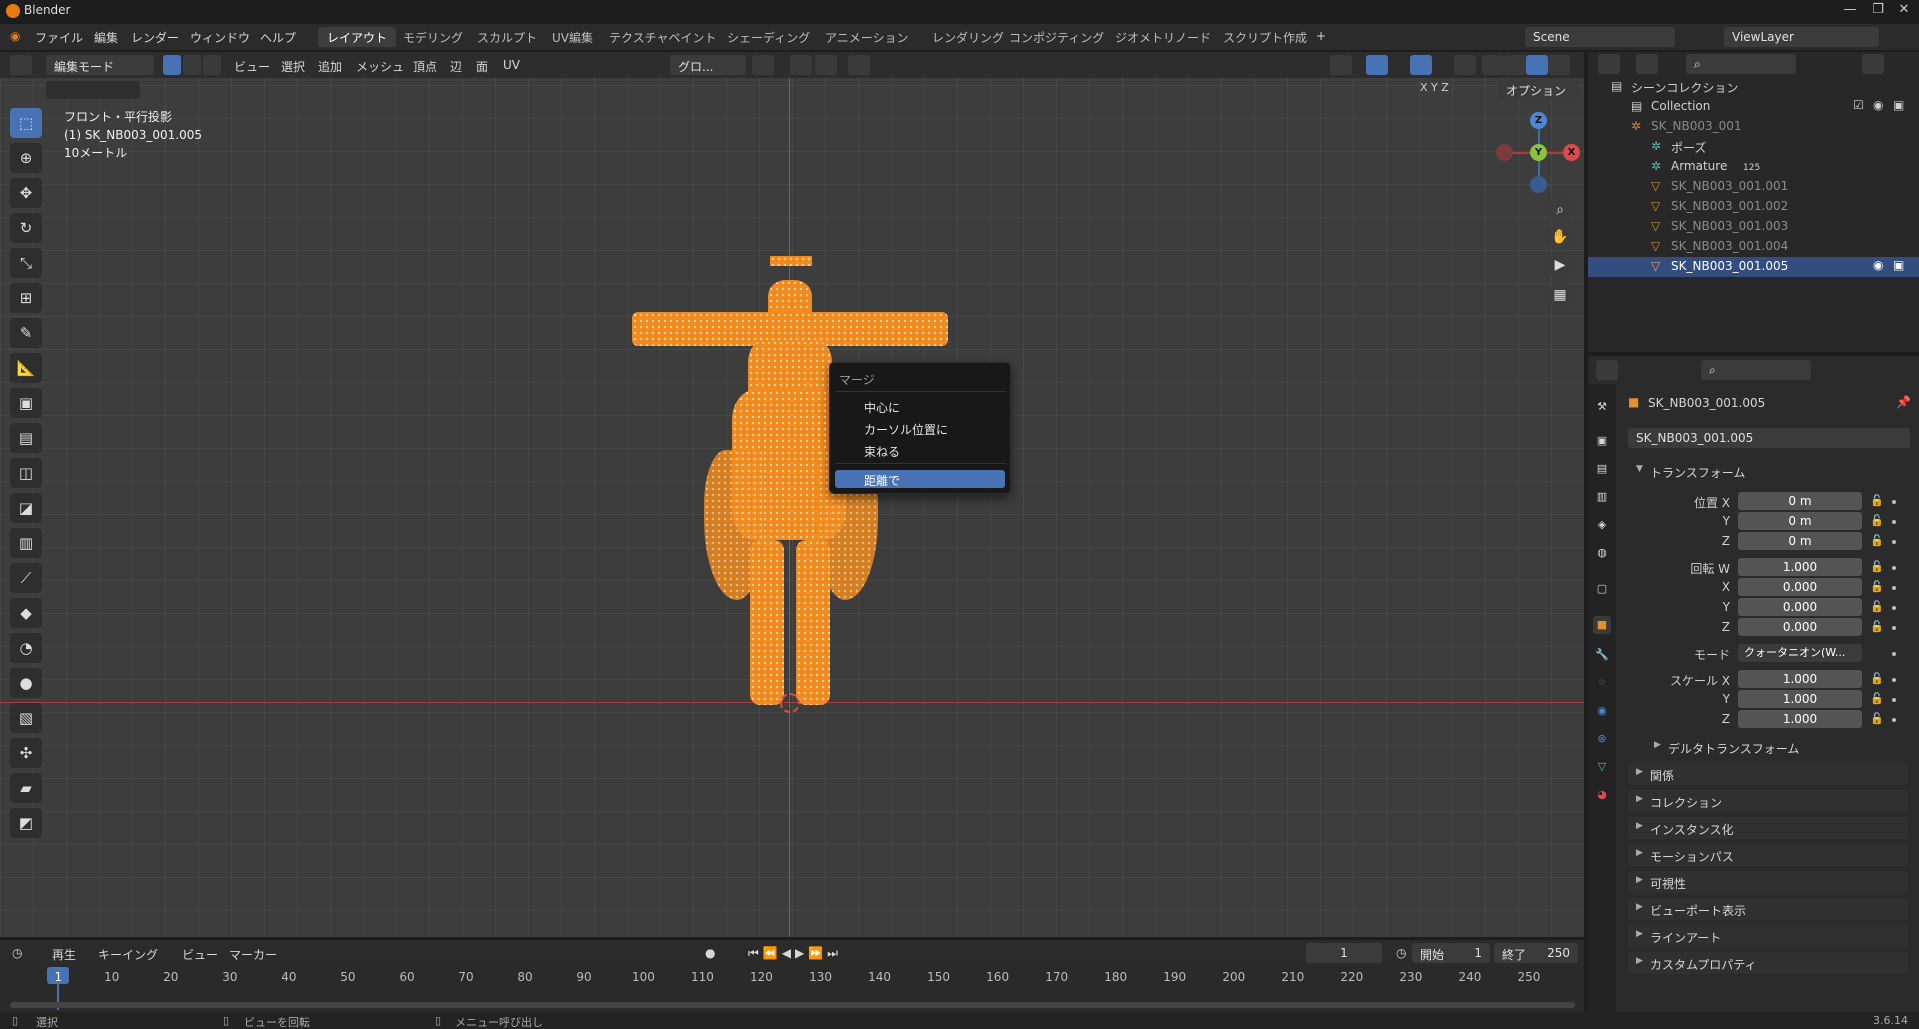 Image resolution: width=1919 pixels, height=1029 pixels. I want to click on close-button: ✕, so click(1901, 9).